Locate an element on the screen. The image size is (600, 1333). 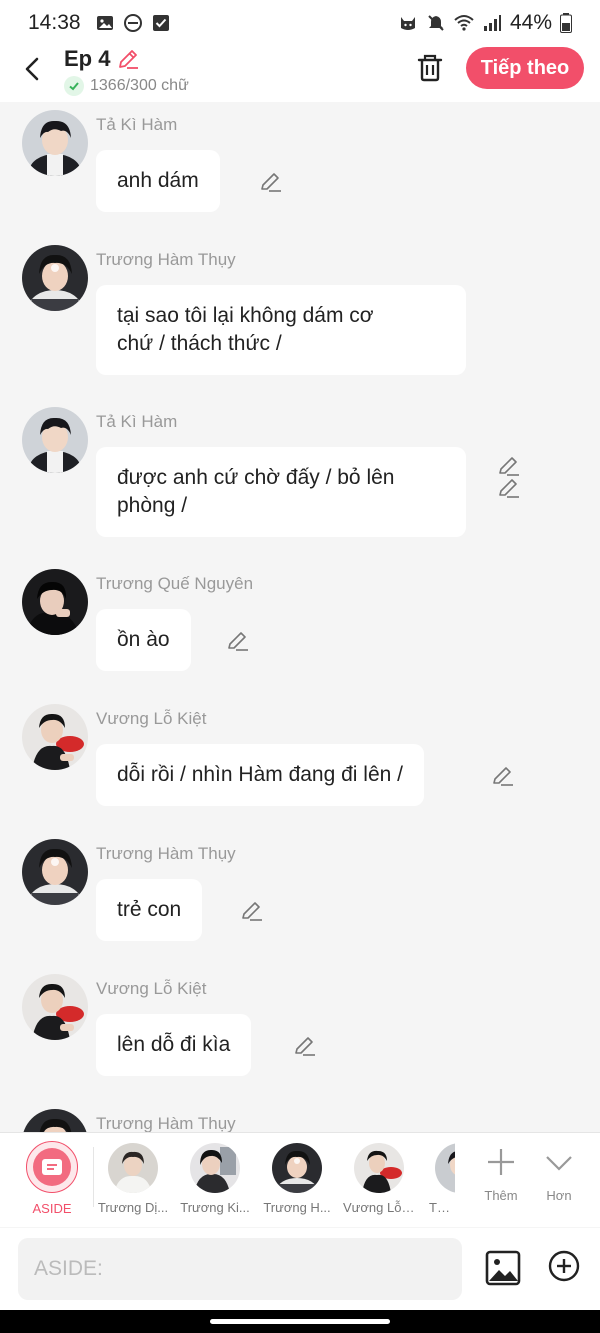
avatar-truong-ki is located at coordinates (215, 1168).